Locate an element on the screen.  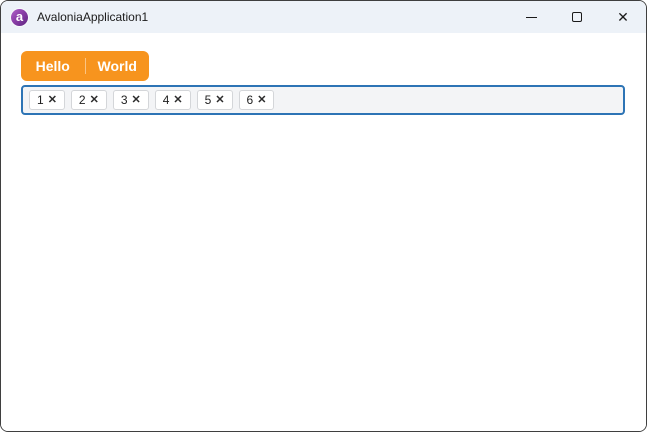
tag-label: 3 is located at coordinates (124, 100).